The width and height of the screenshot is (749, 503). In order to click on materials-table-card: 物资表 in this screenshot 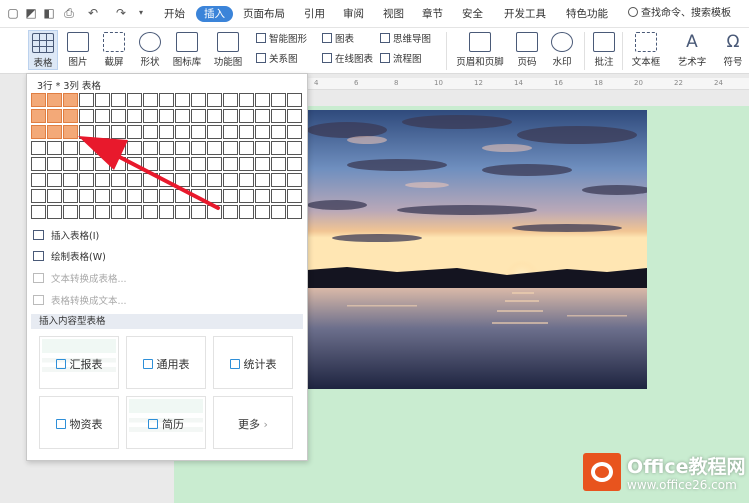, I will do `click(79, 422)`.